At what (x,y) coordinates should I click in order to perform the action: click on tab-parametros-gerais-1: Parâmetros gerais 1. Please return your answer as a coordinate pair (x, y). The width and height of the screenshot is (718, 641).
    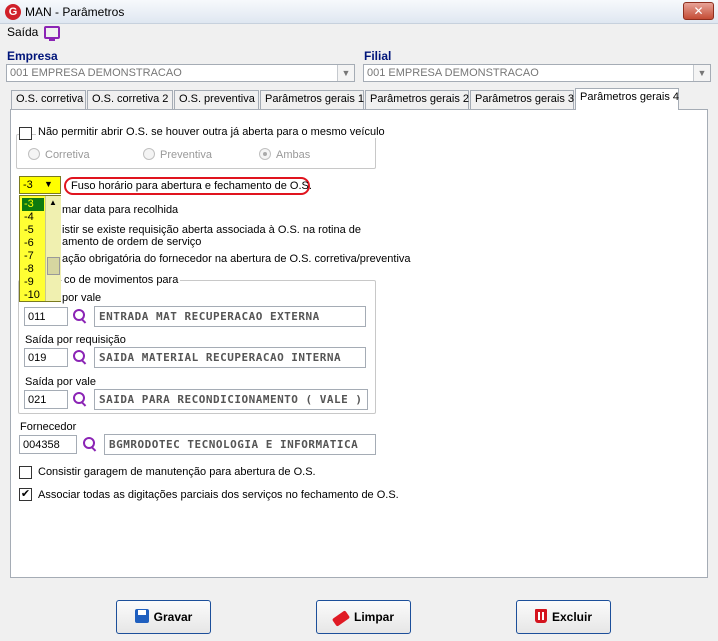
    Looking at the image, I should click on (312, 99).